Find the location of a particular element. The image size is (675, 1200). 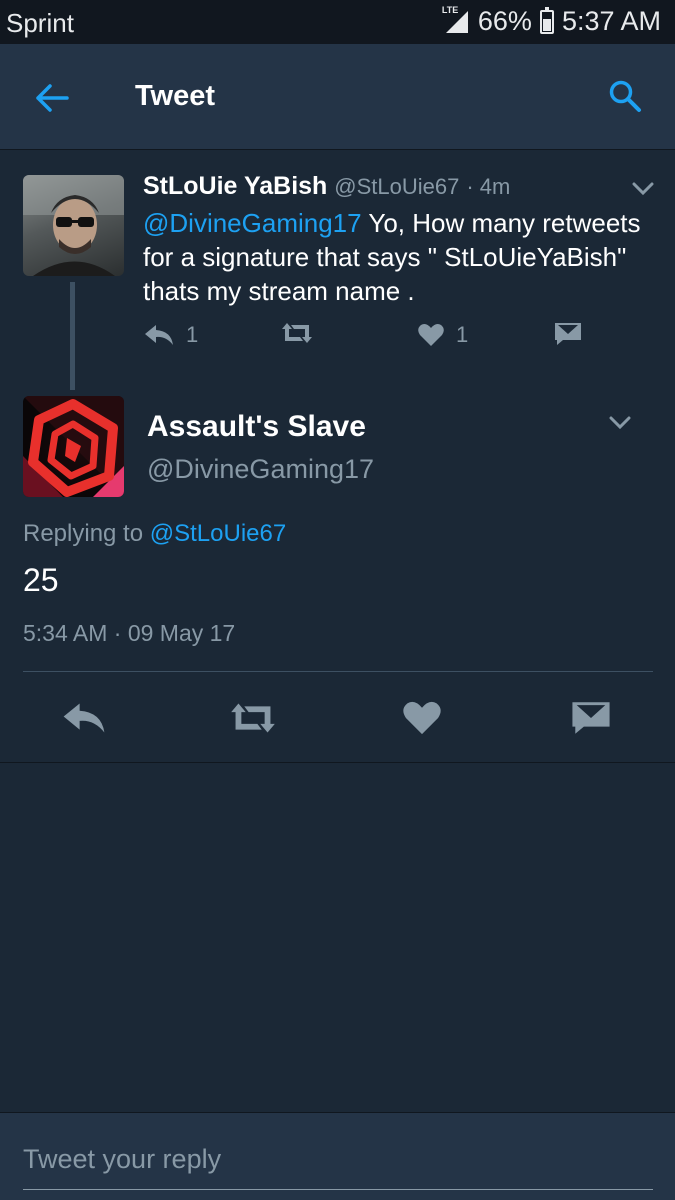

thread-line is located at coordinates (72, 336).